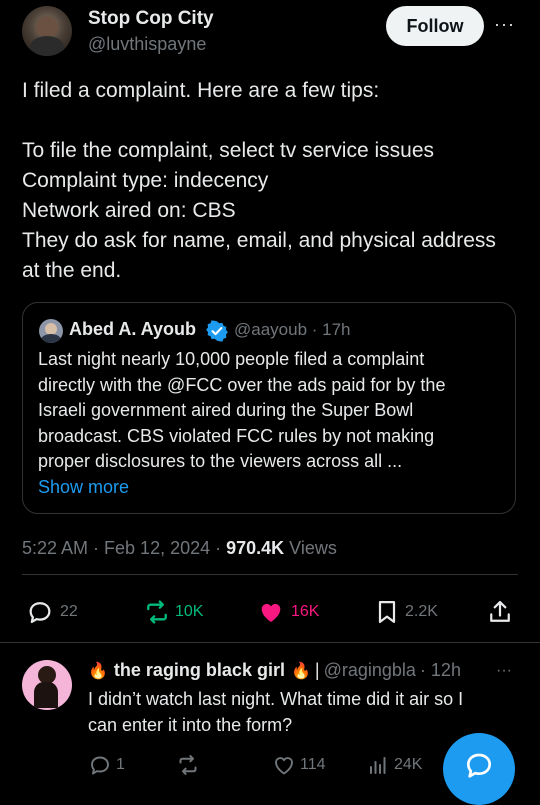 Image resolution: width=540 pixels, height=805 pixels. I want to click on reply-reply-button: 1, so click(106, 765).